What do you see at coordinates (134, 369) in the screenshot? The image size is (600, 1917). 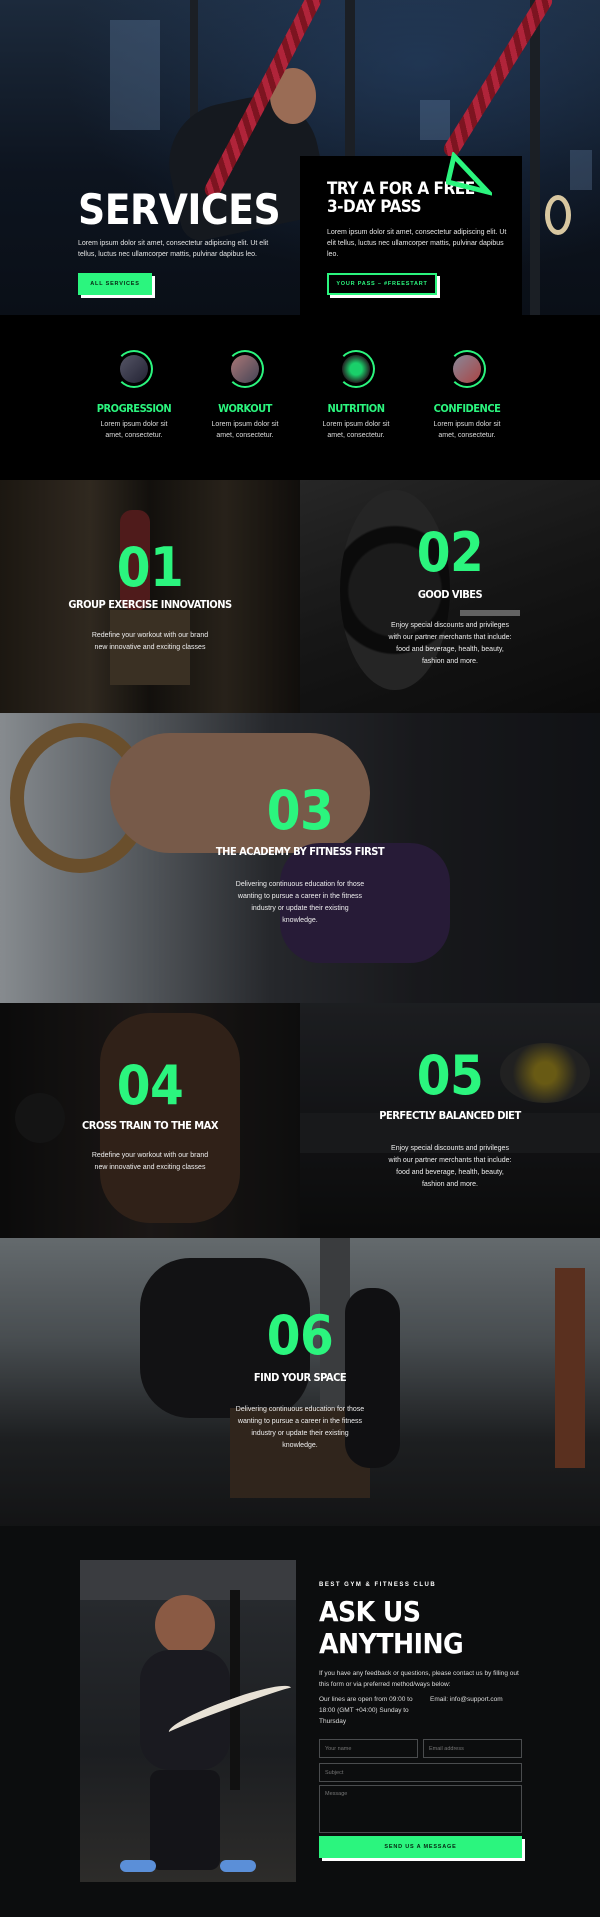 I see `progression-avatar` at bounding box center [134, 369].